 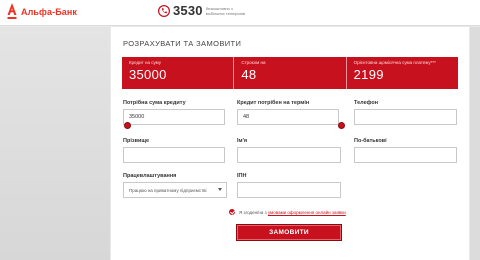 I want to click on employment-select: Працюю на приватному підприємстві, so click(x=175, y=190).